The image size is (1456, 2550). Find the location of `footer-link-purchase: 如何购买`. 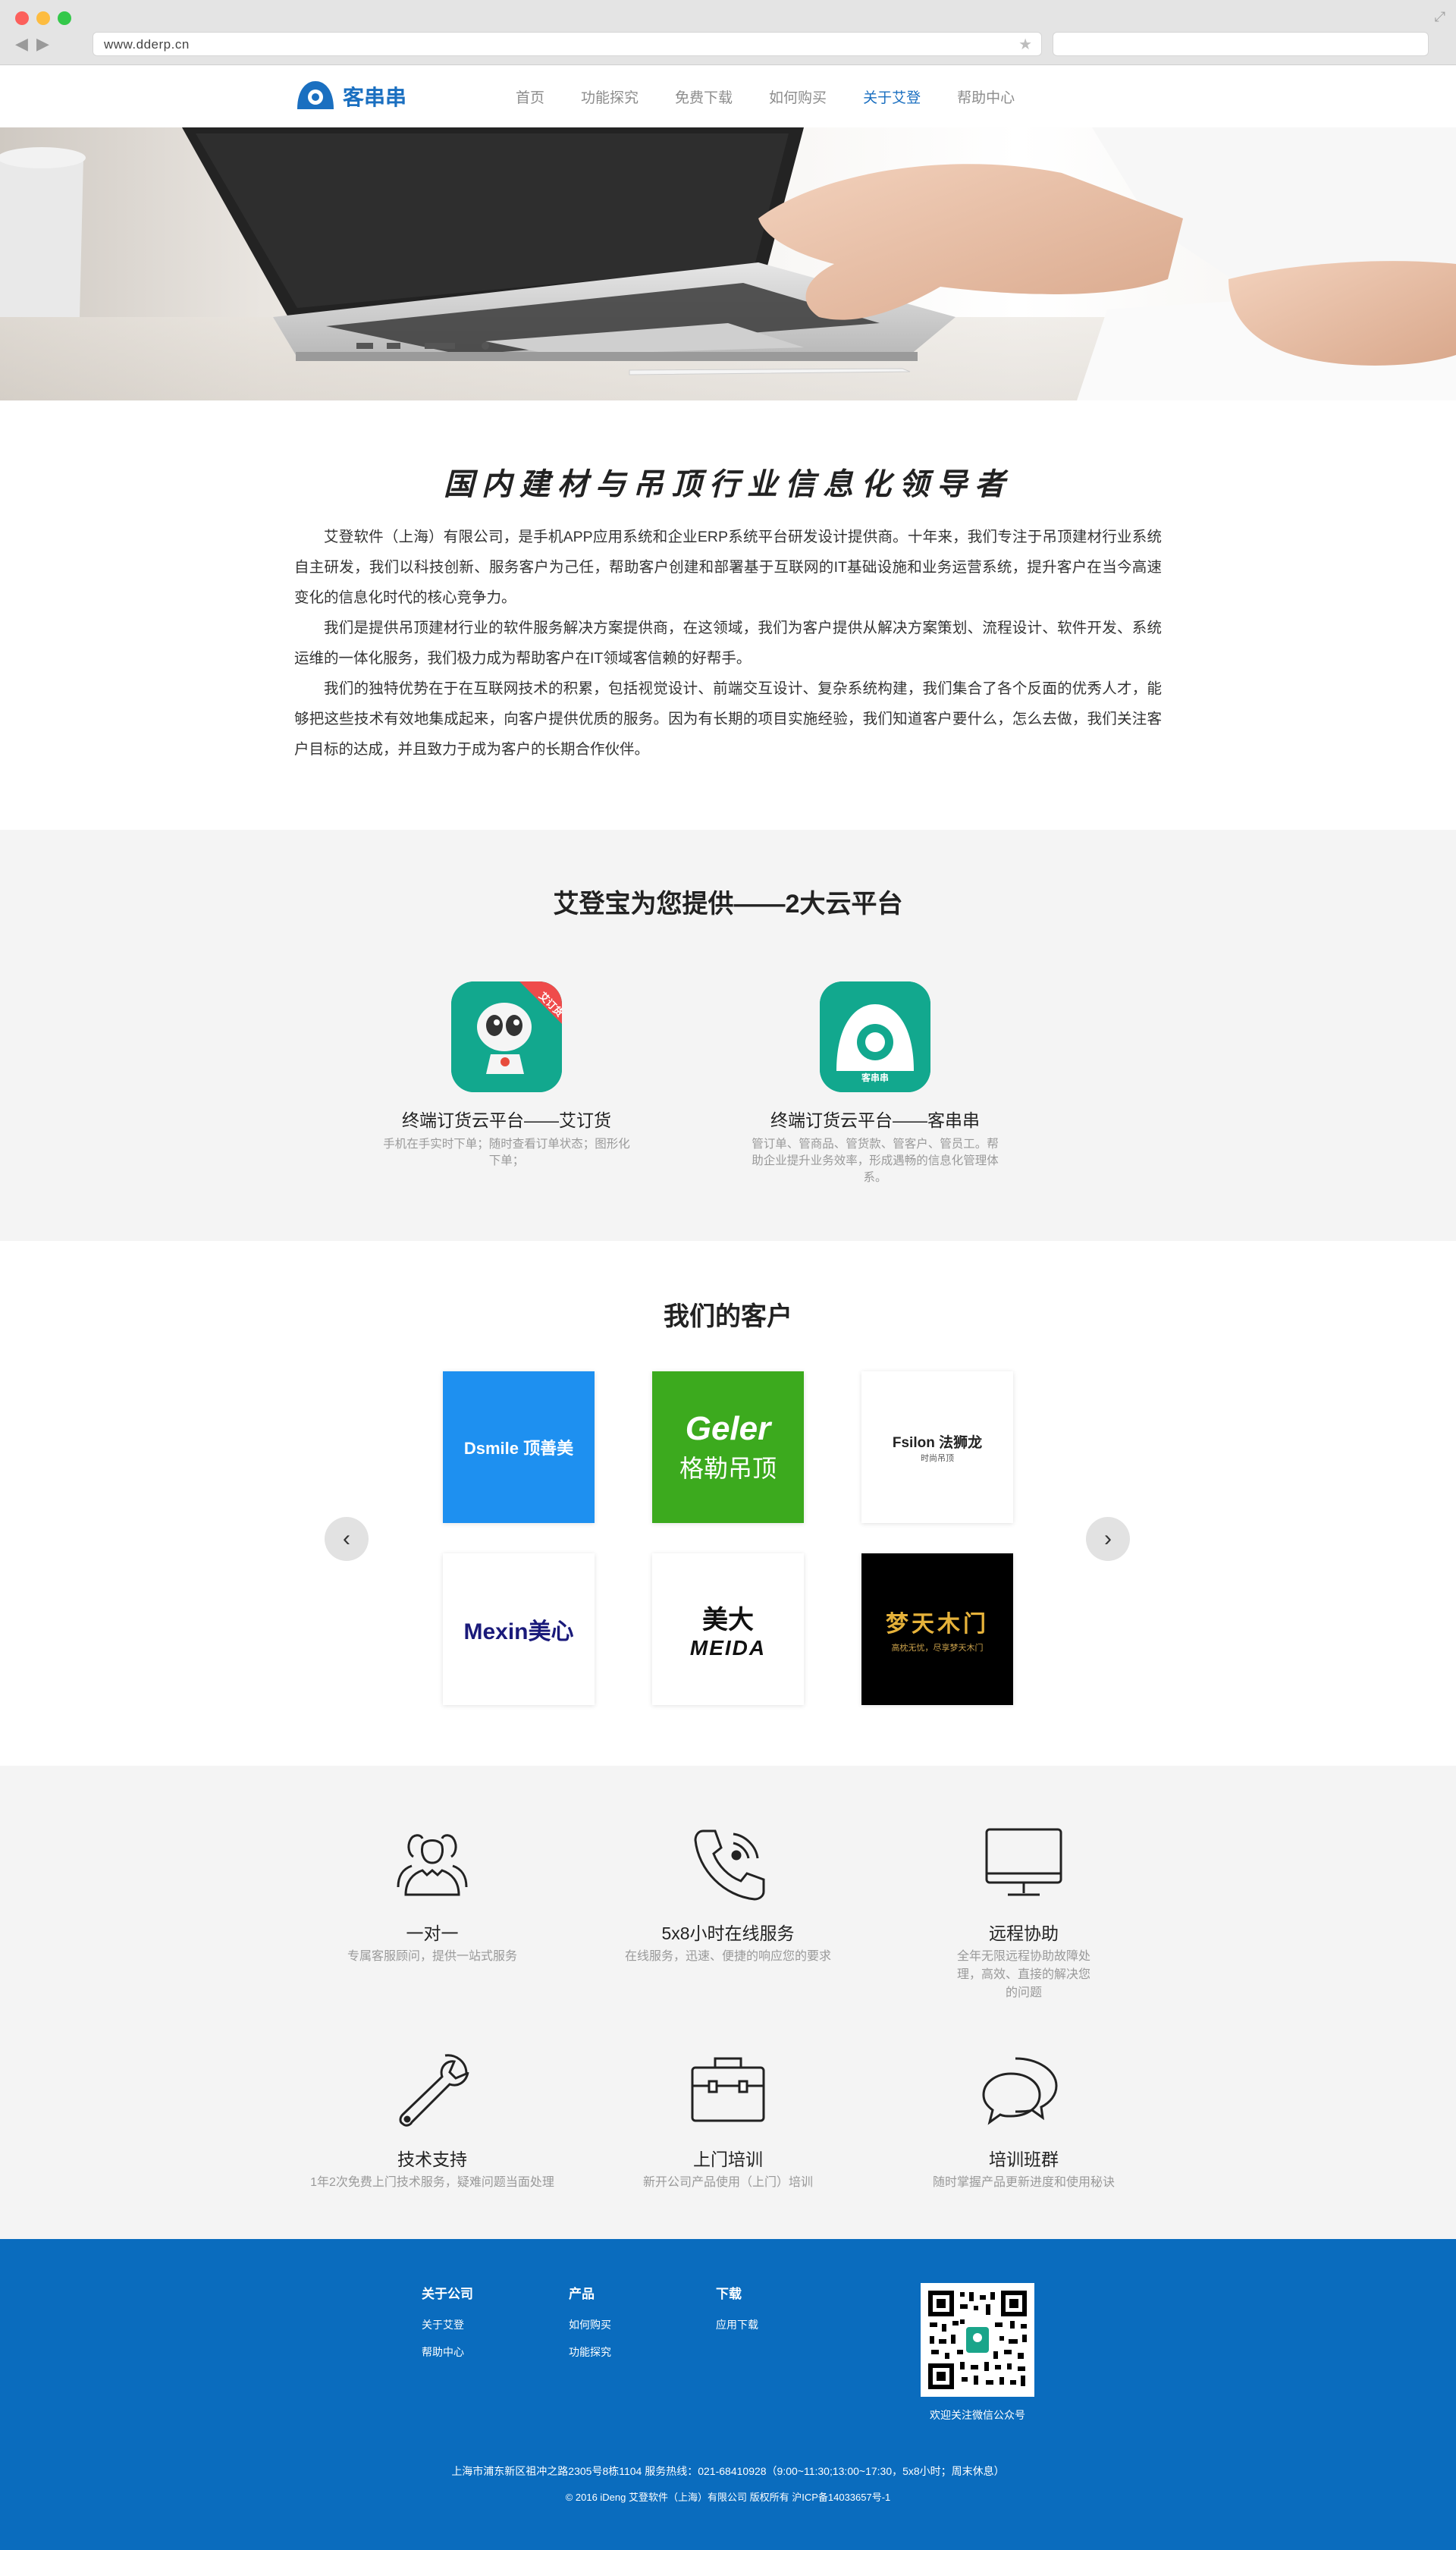

footer-link-purchase: 如何购买 is located at coordinates (590, 2324).